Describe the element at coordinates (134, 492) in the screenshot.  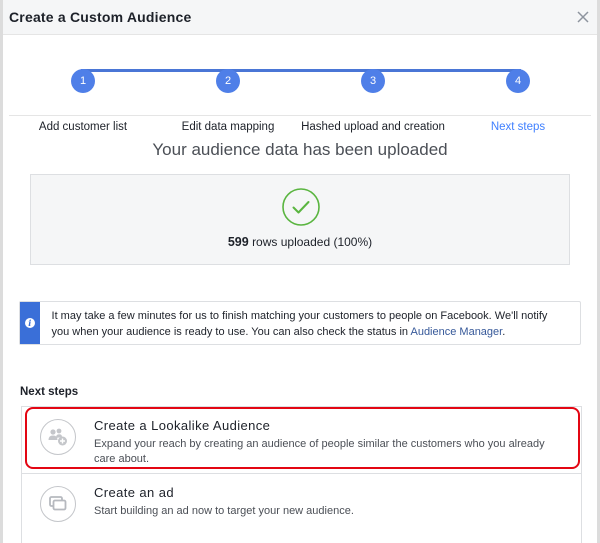
I see `option-title: Create an ad` at that location.